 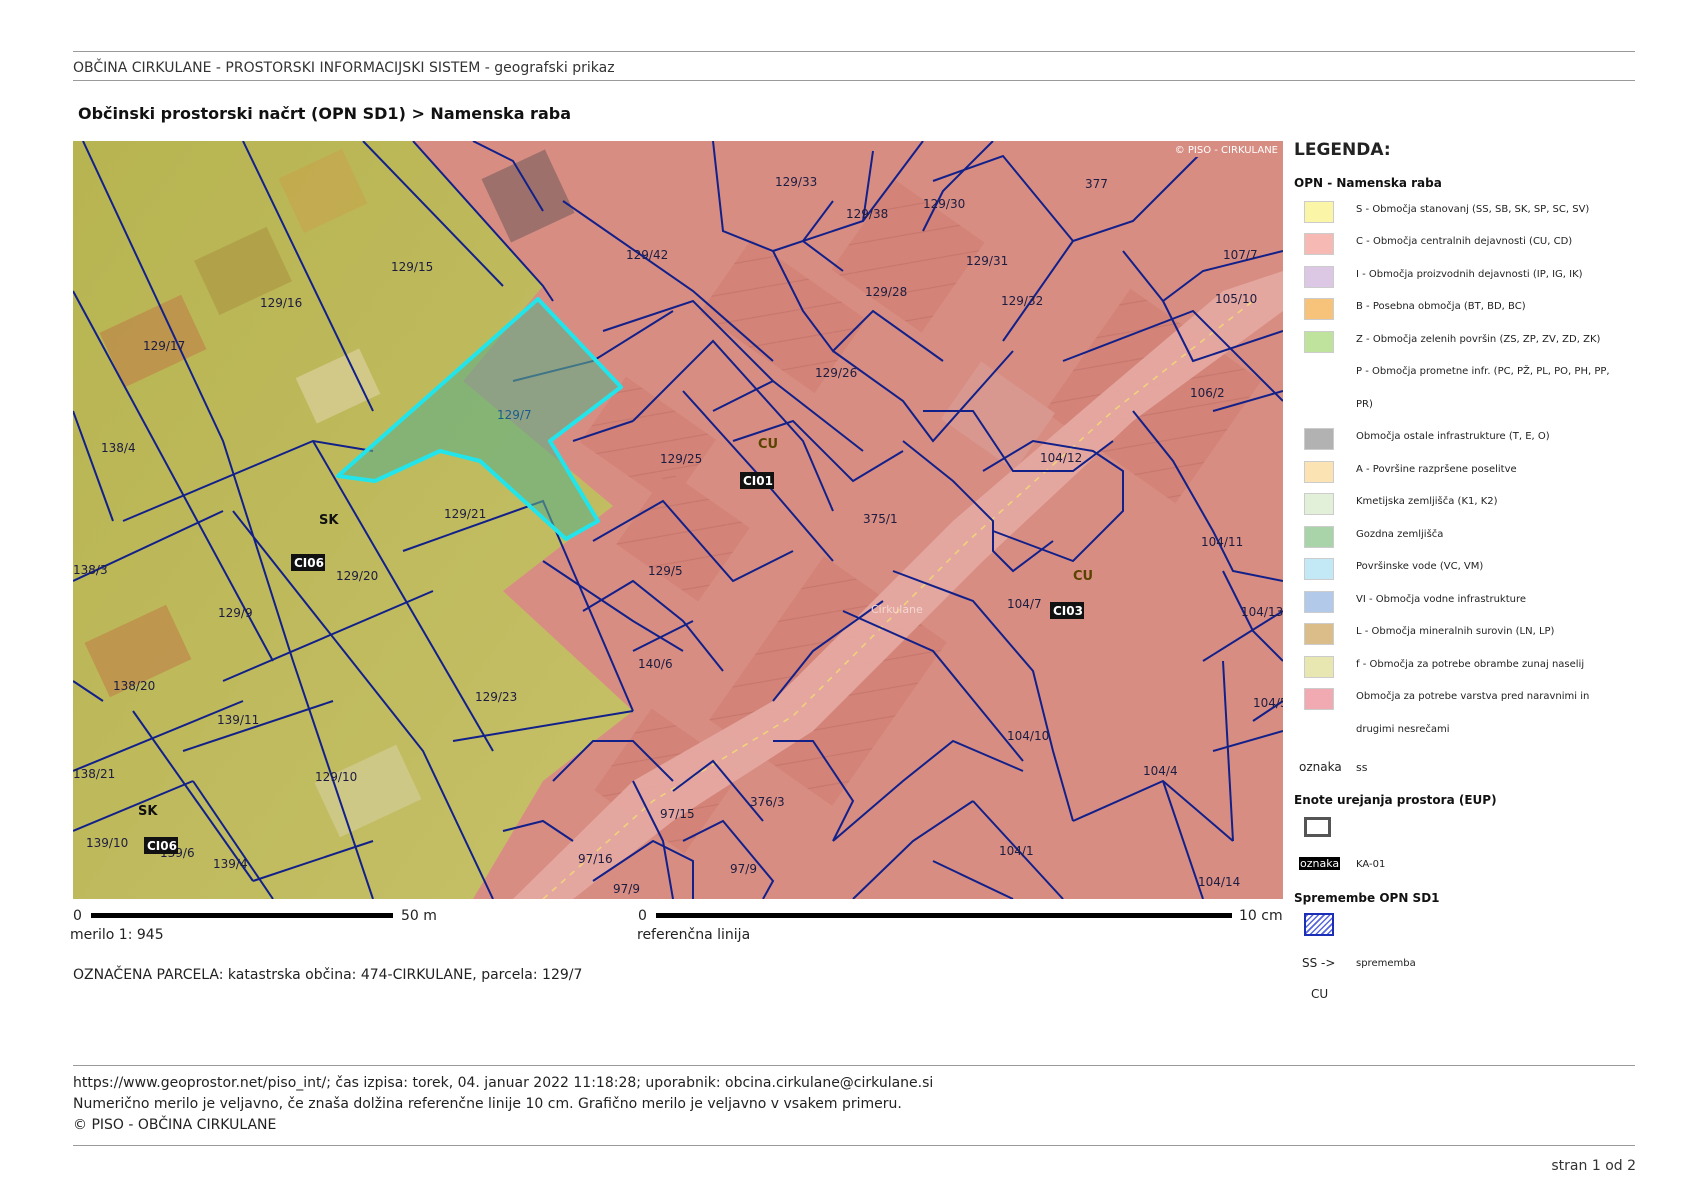 What do you see at coordinates (1320, 863) in the screenshot?
I see `legend-eup-tag: oznaka` at bounding box center [1320, 863].